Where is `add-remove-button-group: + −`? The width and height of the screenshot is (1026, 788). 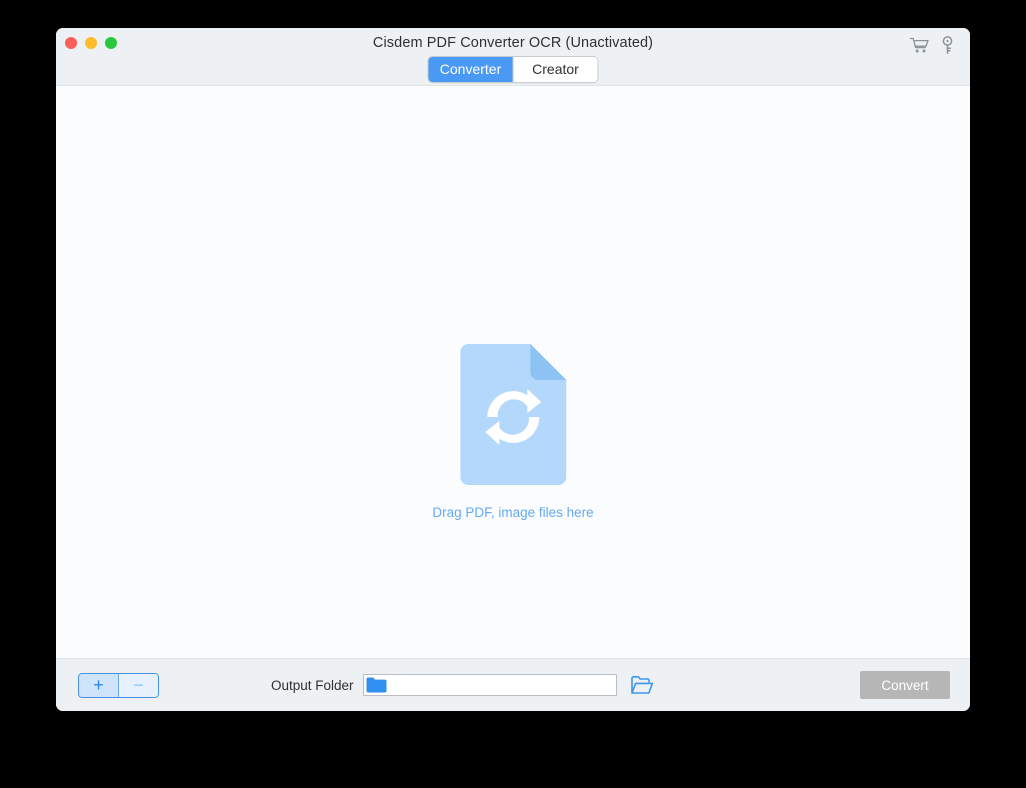
add-remove-button-group: + − is located at coordinates (118, 685).